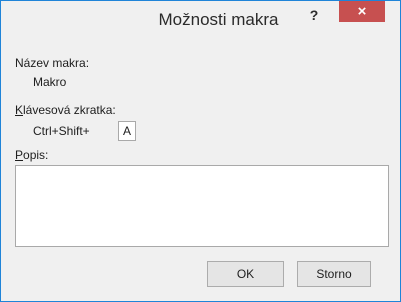 Image resolution: width=401 pixels, height=302 pixels. I want to click on close-button: ×, so click(362, 11).